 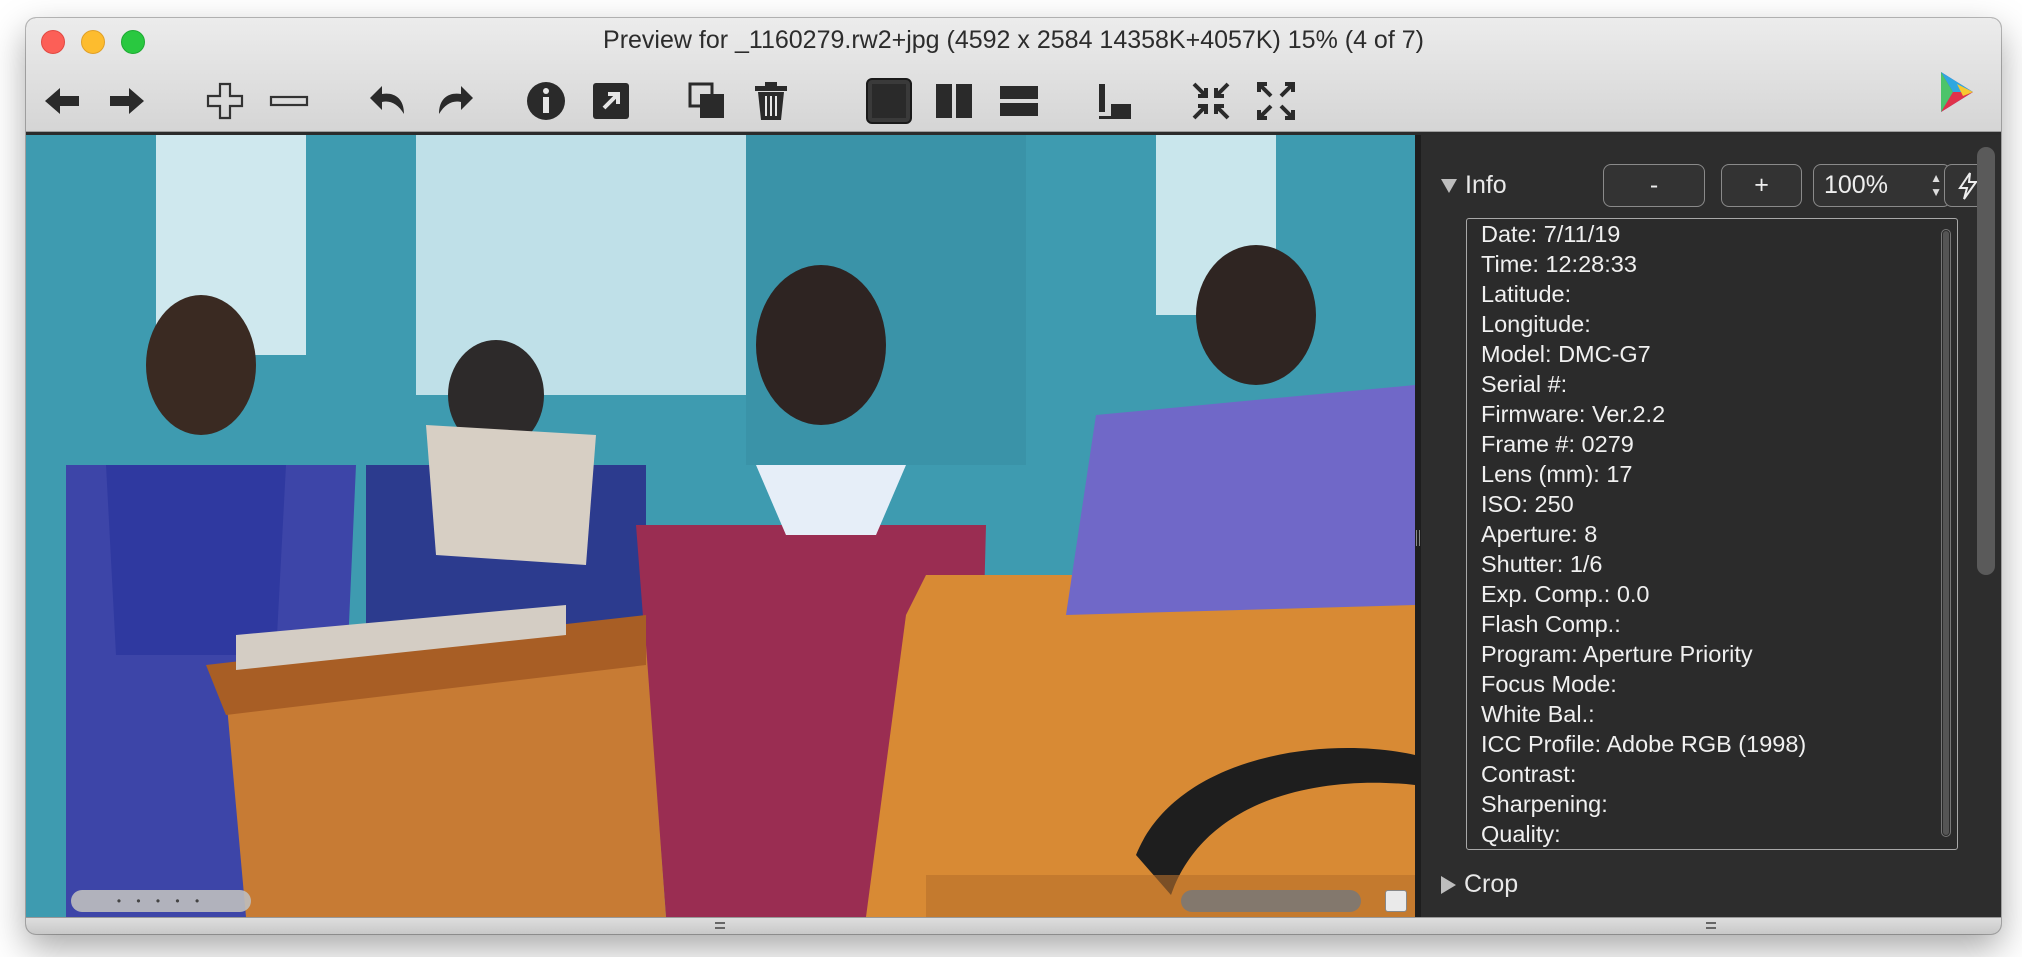 I want to click on zoom-in-icon, so click(x=225, y=101).